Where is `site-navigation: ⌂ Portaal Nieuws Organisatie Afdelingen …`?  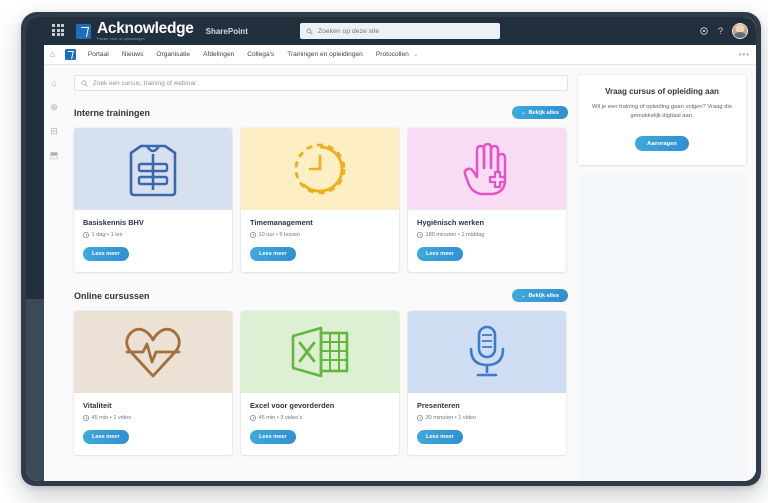
site-navigation: ⌂ Portaal Nieuws Organisatie Afdelingen … is located at coordinates (400, 55).